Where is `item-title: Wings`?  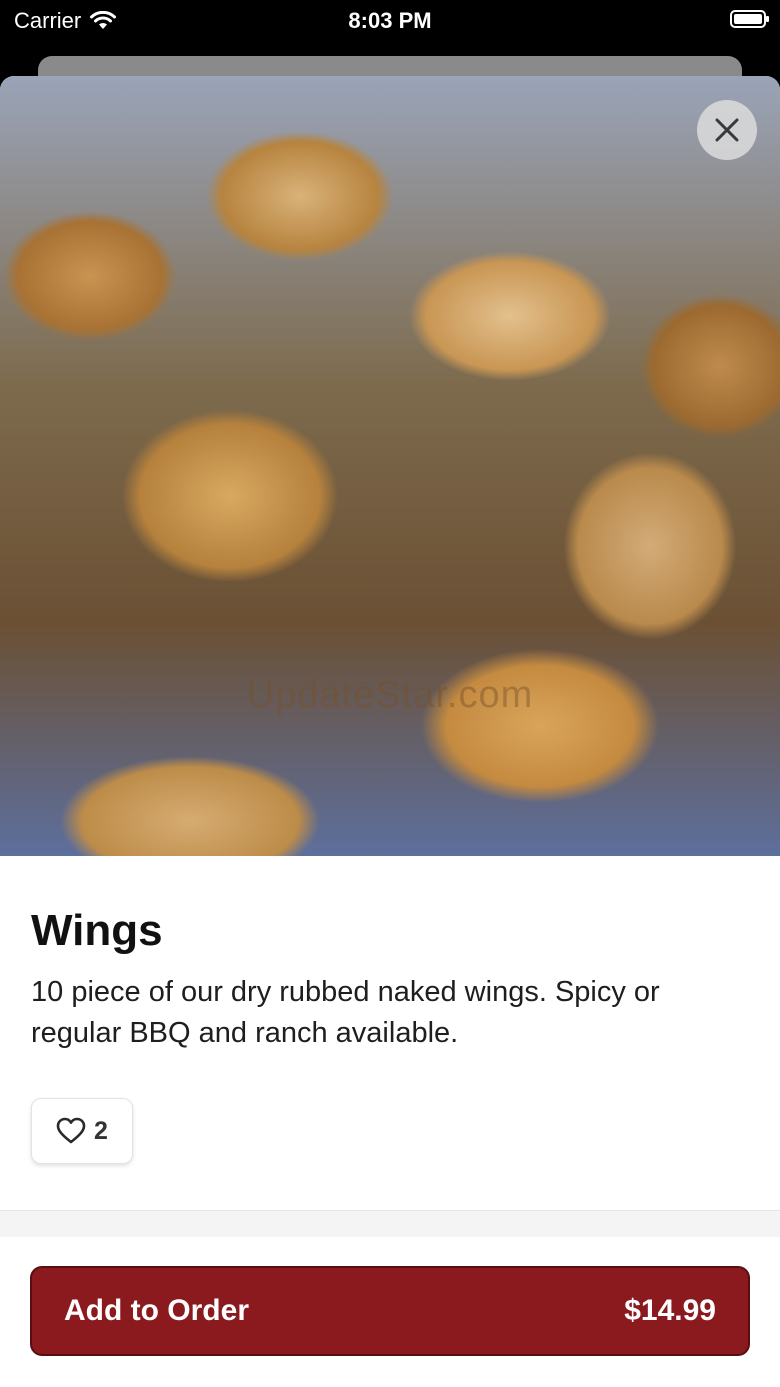
item-title: Wings is located at coordinates (97, 930).